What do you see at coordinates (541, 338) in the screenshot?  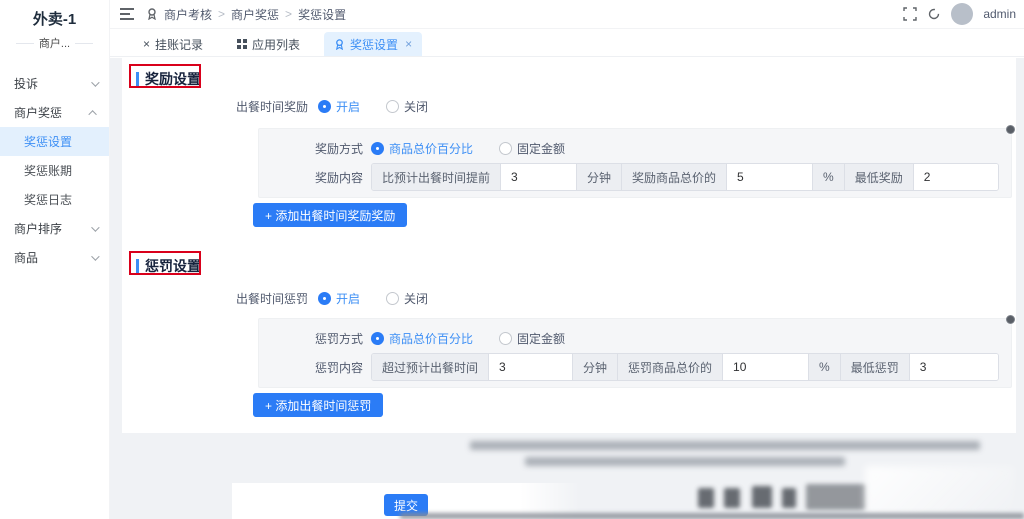 I see `punish-method-fixed-label: 固定金额` at bounding box center [541, 338].